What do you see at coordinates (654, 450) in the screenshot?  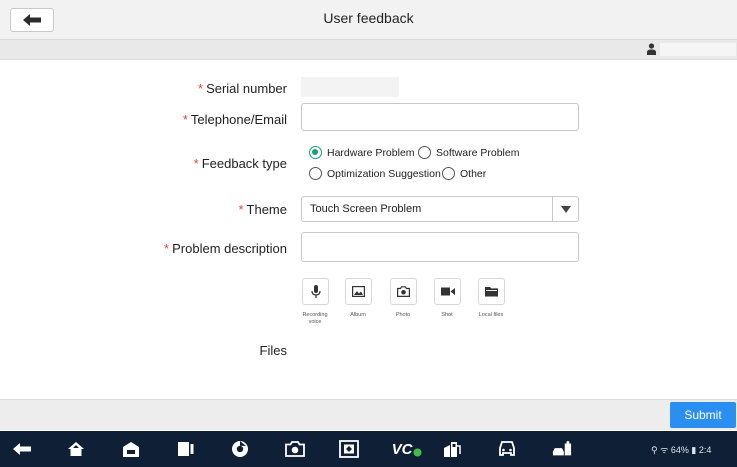 I see `location-icon: ⚲` at bounding box center [654, 450].